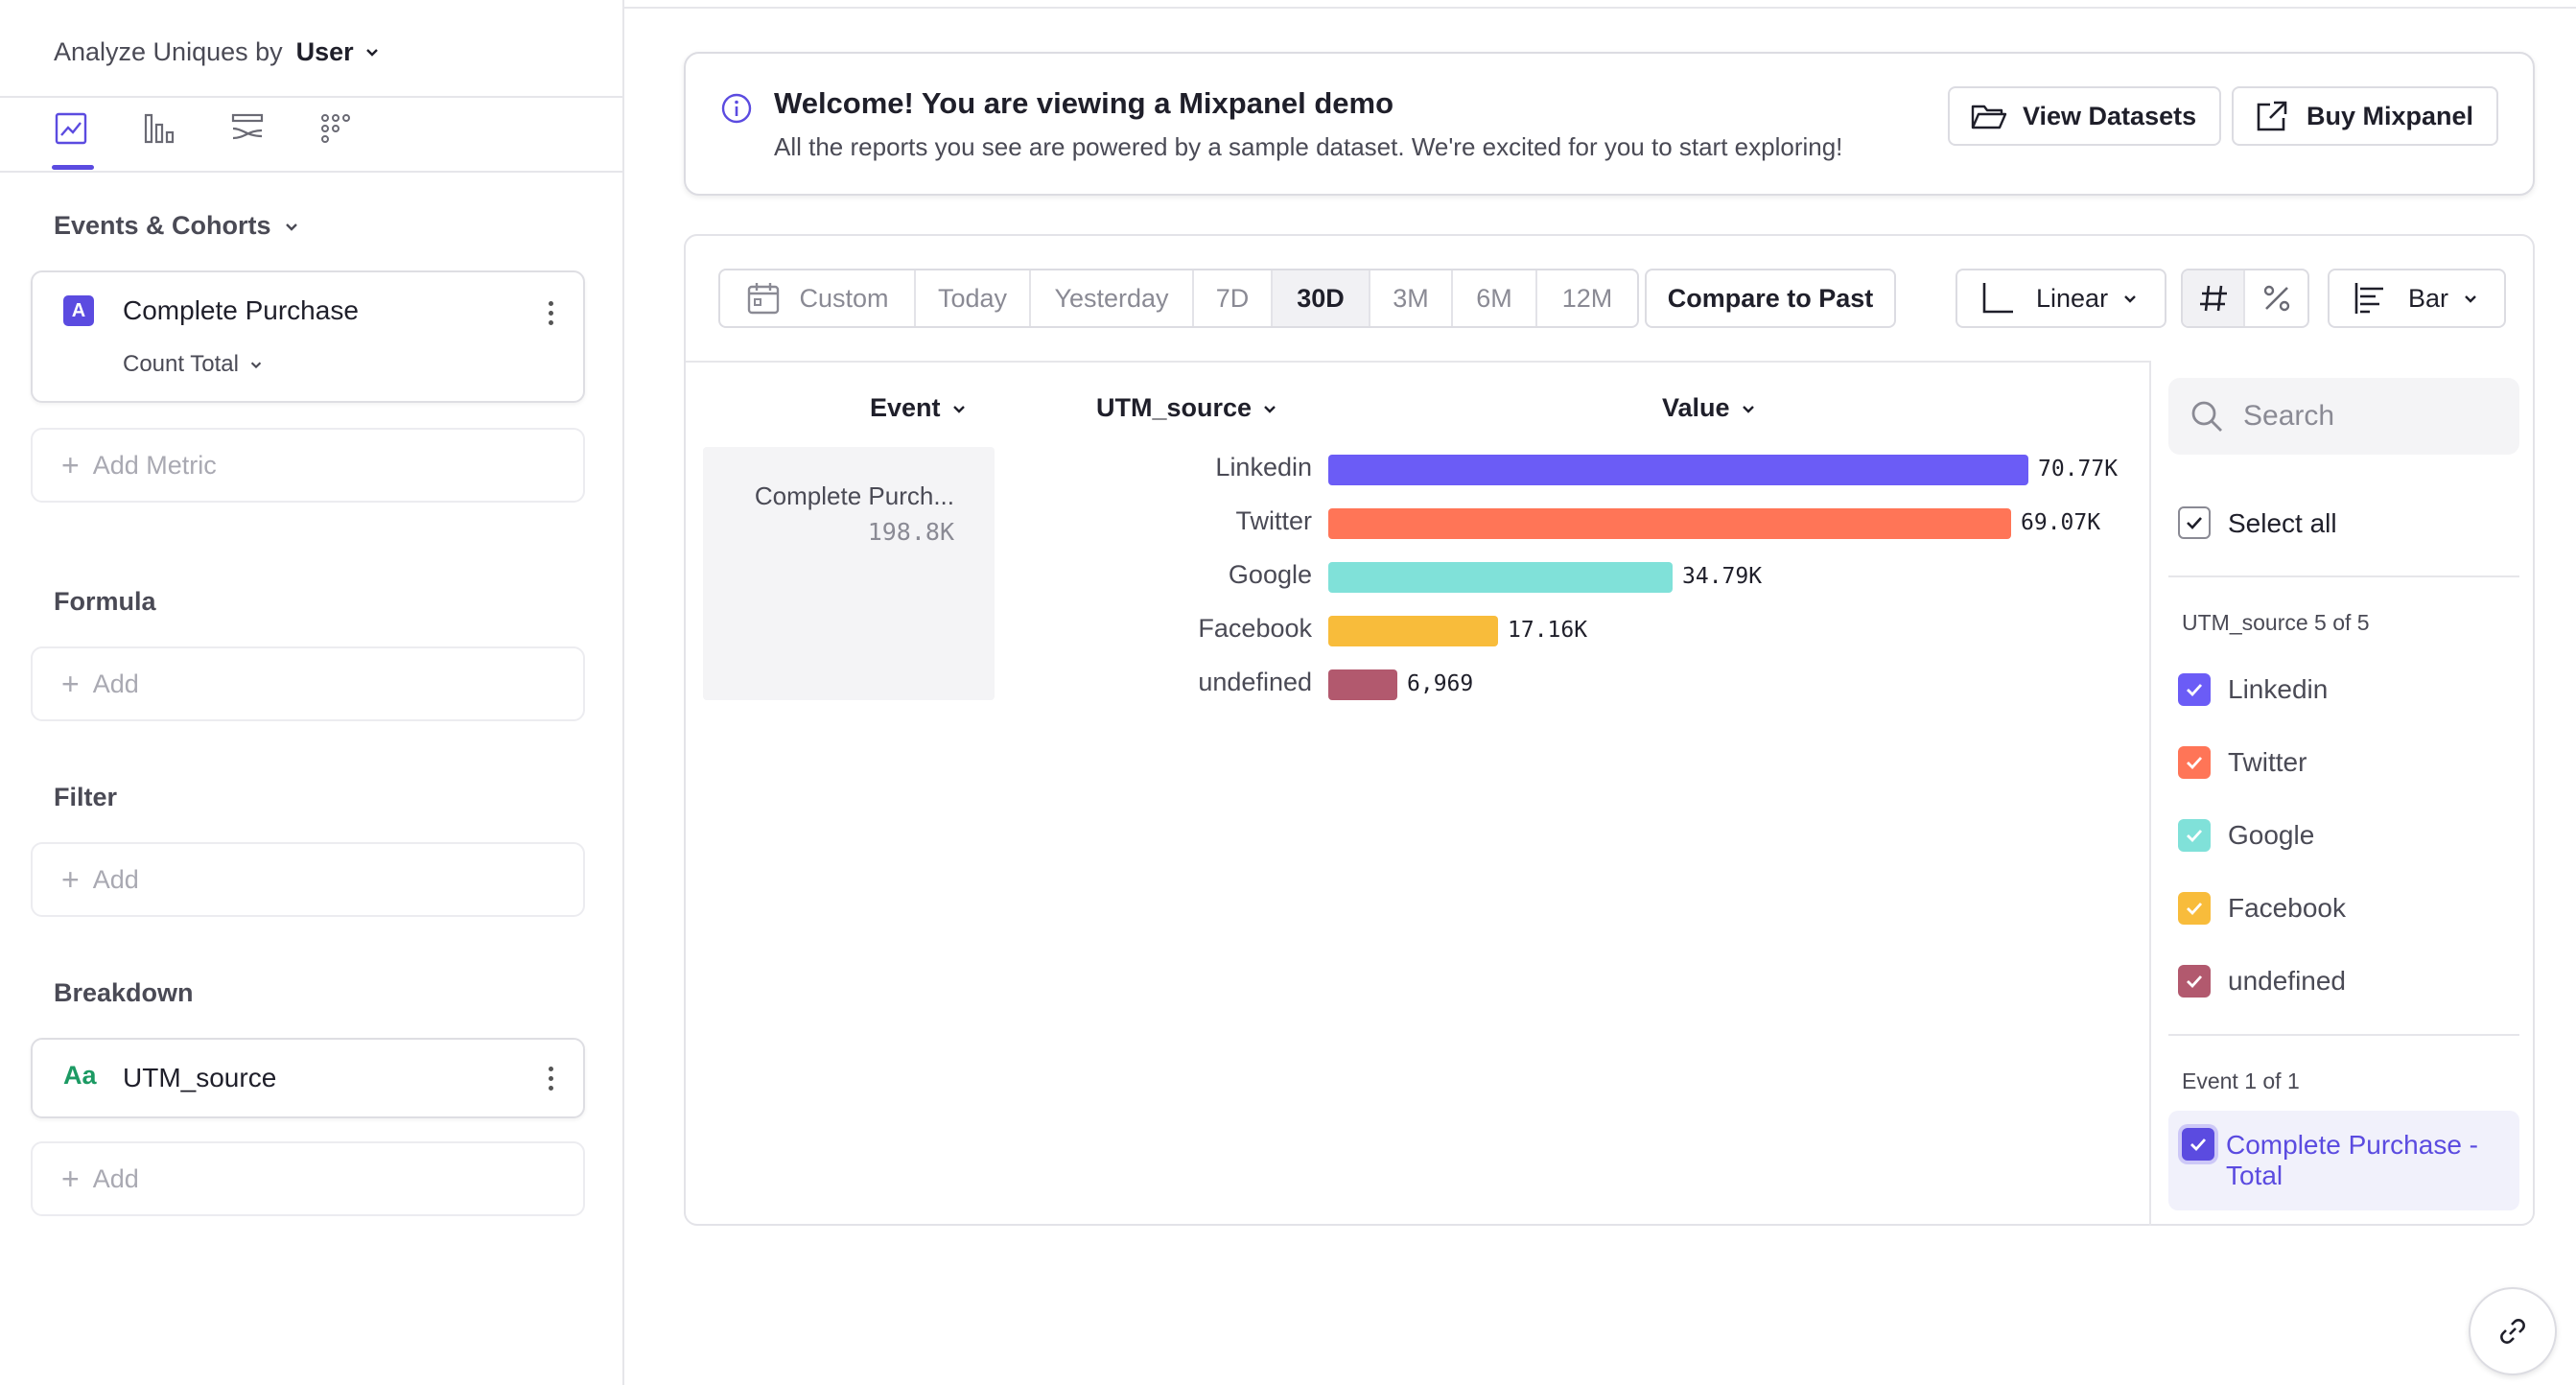  What do you see at coordinates (115, 1178) in the screenshot?
I see `add-breakdown-label: Add` at bounding box center [115, 1178].